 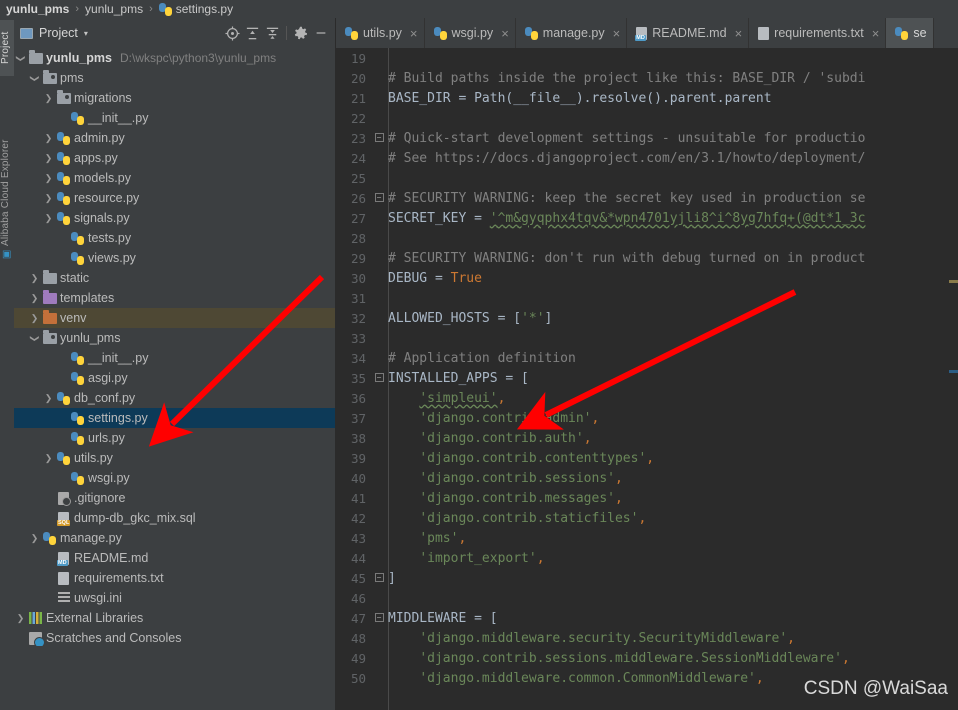 What do you see at coordinates (174, 338) in the screenshot?
I see `tree-item-yunlu-pms: ❯ yunlu_pms` at bounding box center [174, 338].